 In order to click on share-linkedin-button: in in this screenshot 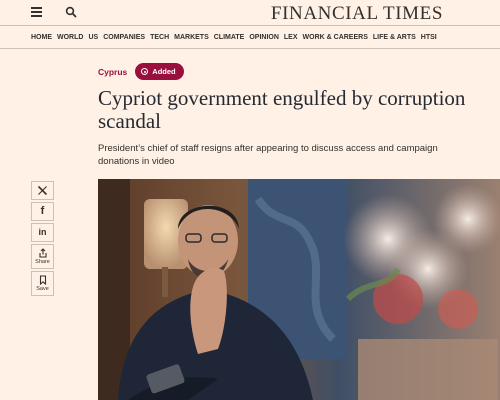, I will do `click(42, 232)`.